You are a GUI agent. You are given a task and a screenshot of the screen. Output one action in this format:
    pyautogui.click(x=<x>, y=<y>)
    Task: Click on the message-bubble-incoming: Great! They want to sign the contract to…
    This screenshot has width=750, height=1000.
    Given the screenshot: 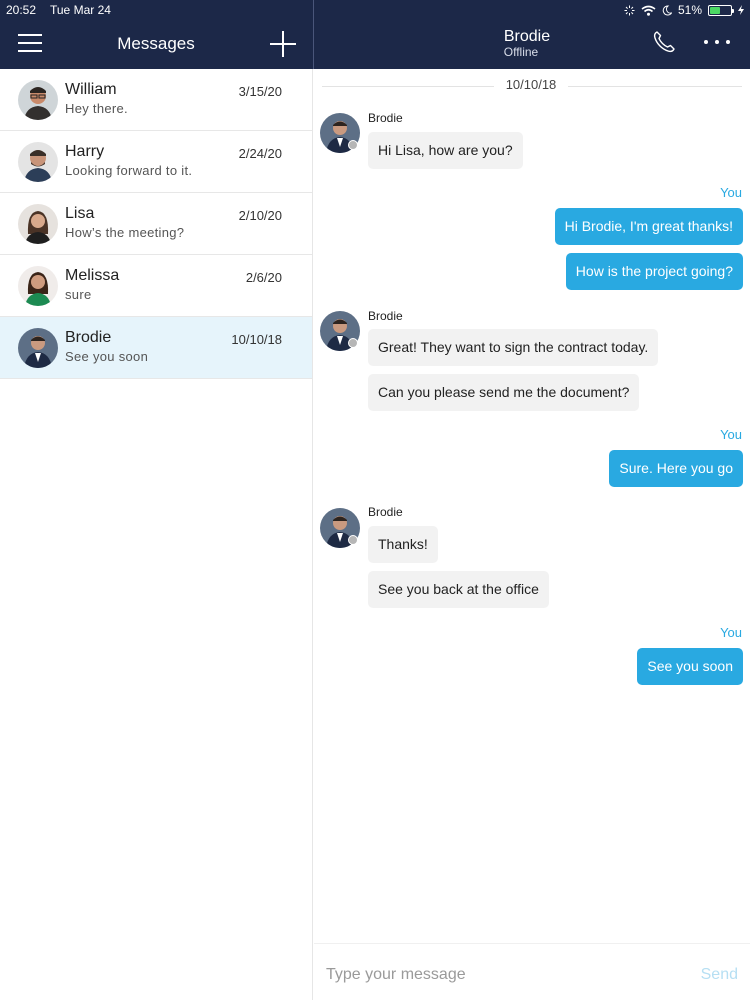 What is the action you would take?
    pyautogui.click(x=513, y=347)
    